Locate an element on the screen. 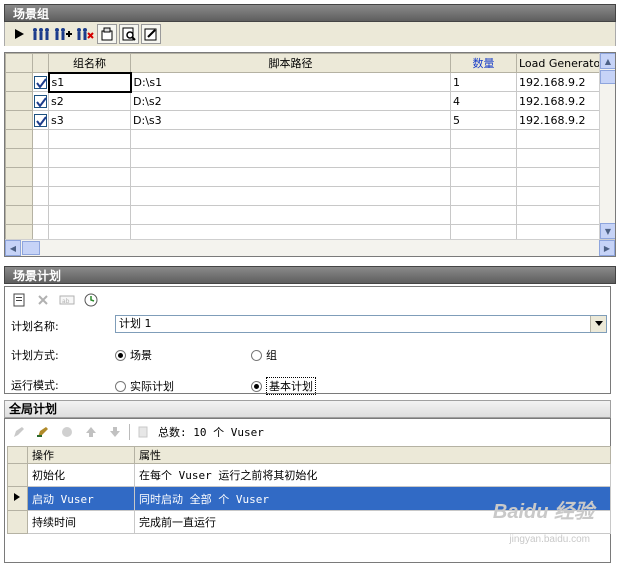 The height and width of the screenshot is (565, 620). edit-action-button is located at coordinates (19, 432).